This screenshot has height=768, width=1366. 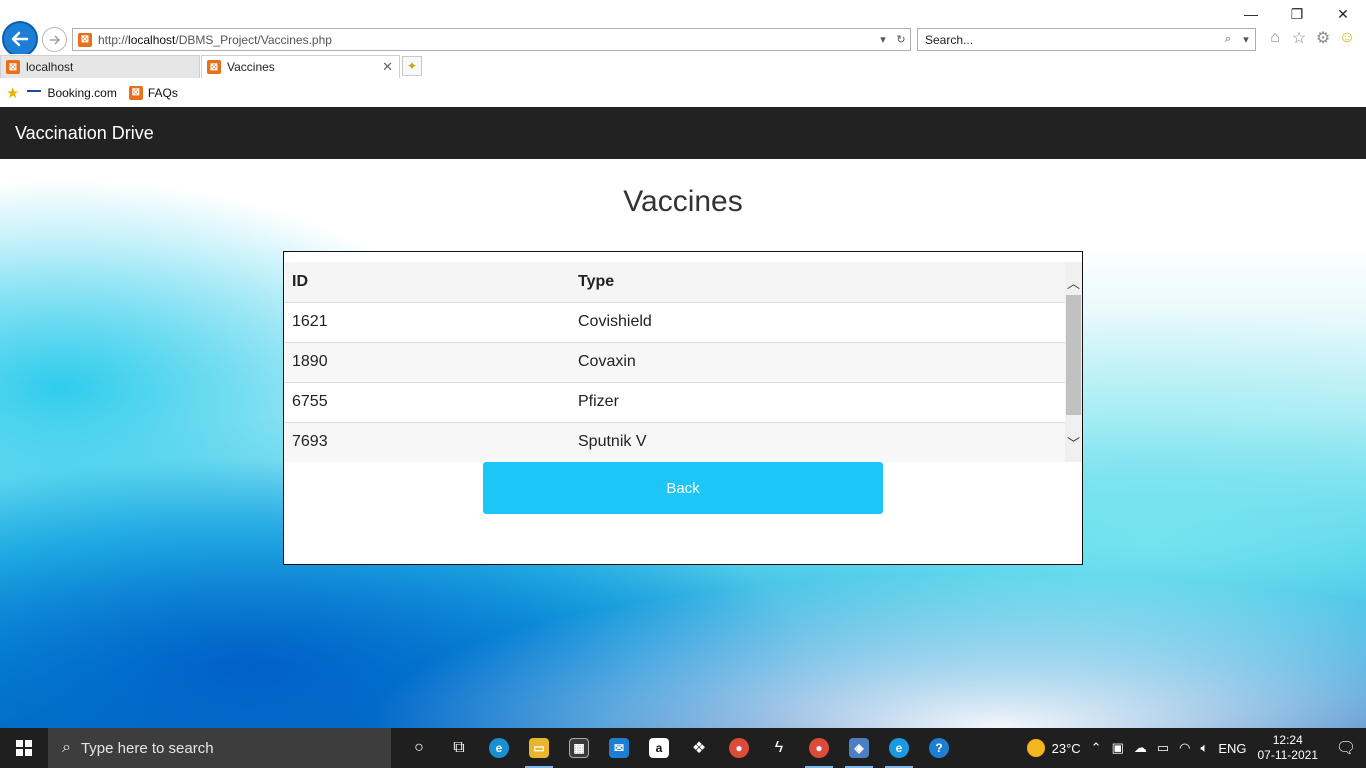 What do you see at coordinates (1073, 355) in the screenshot?
I see `scrollbar-thumb` at bounding box center [1073, 355].